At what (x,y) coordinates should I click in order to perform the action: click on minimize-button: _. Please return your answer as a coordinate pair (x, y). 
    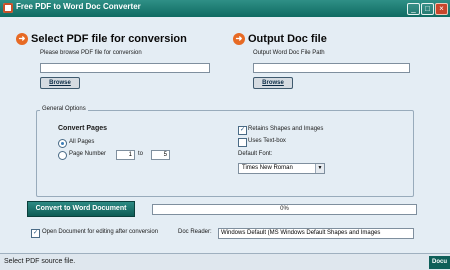
    Looking at the image, I should click on (413, 9).